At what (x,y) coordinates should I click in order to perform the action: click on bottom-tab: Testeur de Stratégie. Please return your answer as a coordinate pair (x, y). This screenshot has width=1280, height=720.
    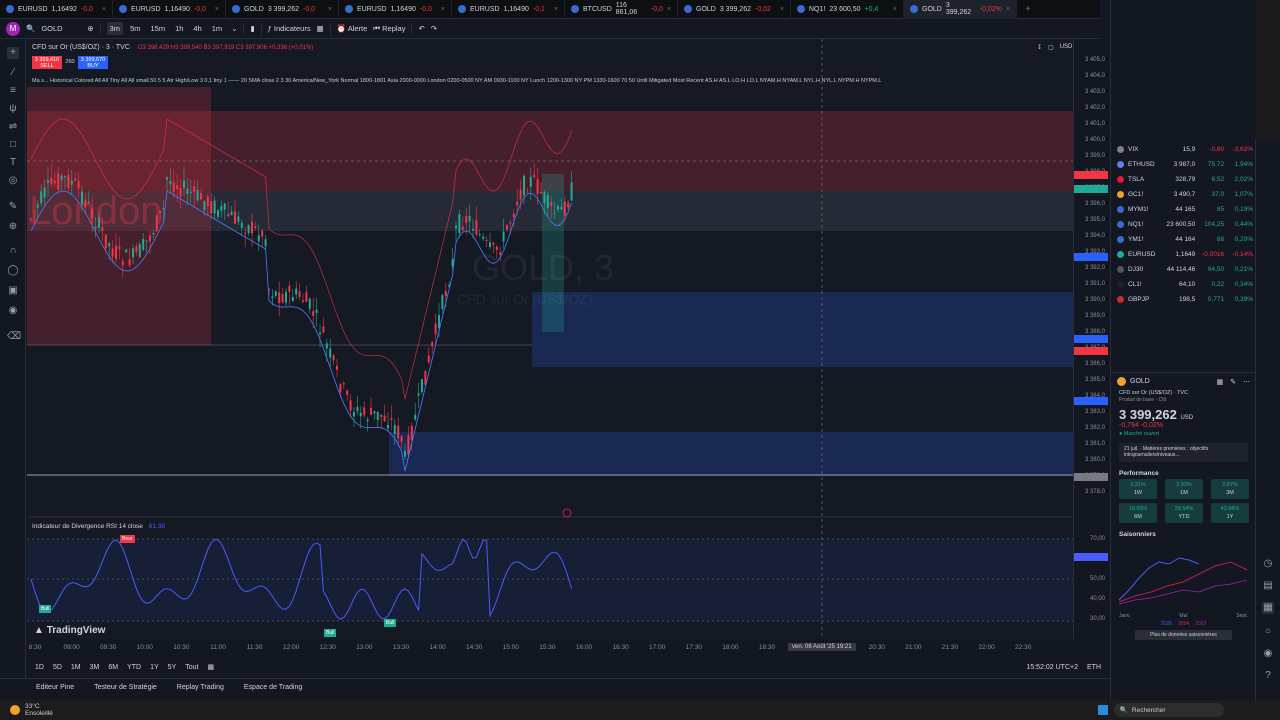
    Looking at the image, I should click on (125, 687).